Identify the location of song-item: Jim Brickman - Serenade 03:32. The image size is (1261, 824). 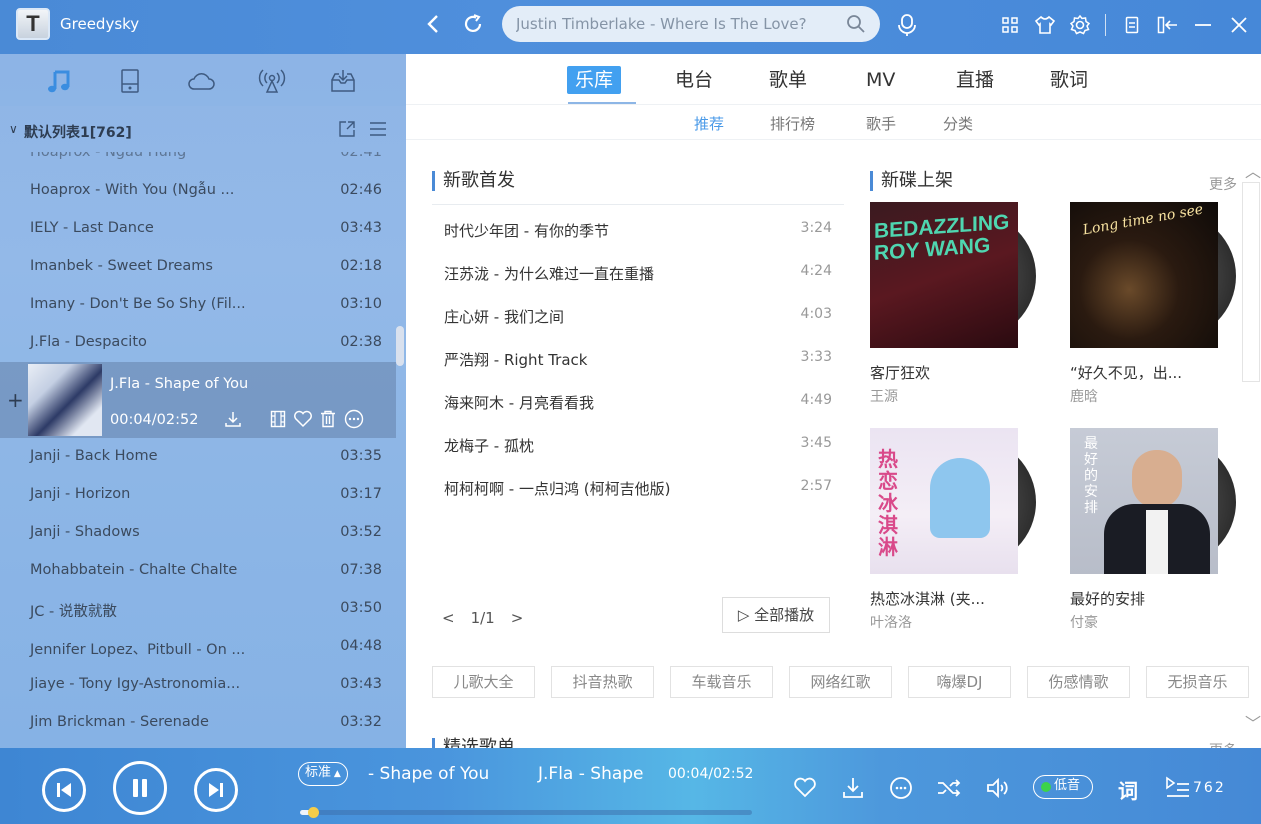
(198, 723).